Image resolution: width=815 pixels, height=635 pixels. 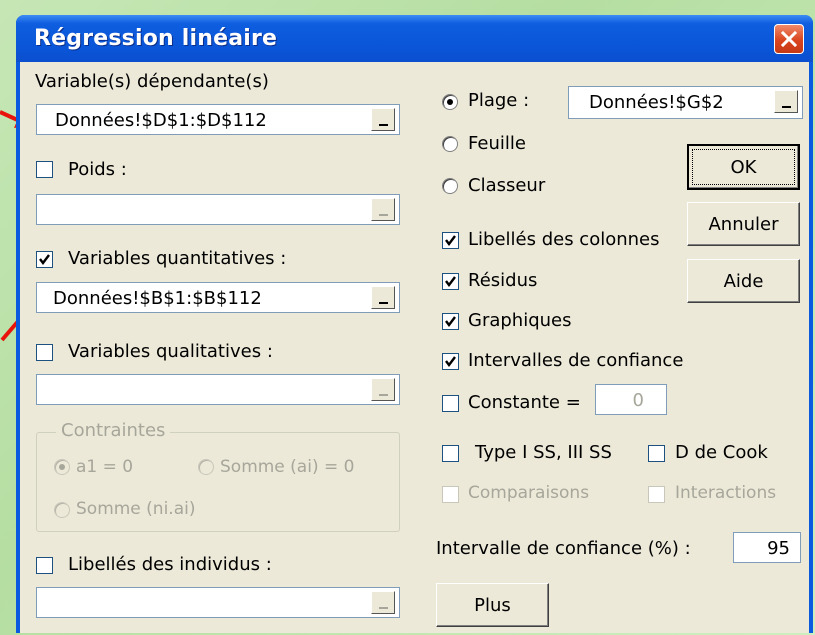 What do you see at coordinates (218, 602) in the screenshot?
I see `obs-labels-field` at bounding box center [218, 602].